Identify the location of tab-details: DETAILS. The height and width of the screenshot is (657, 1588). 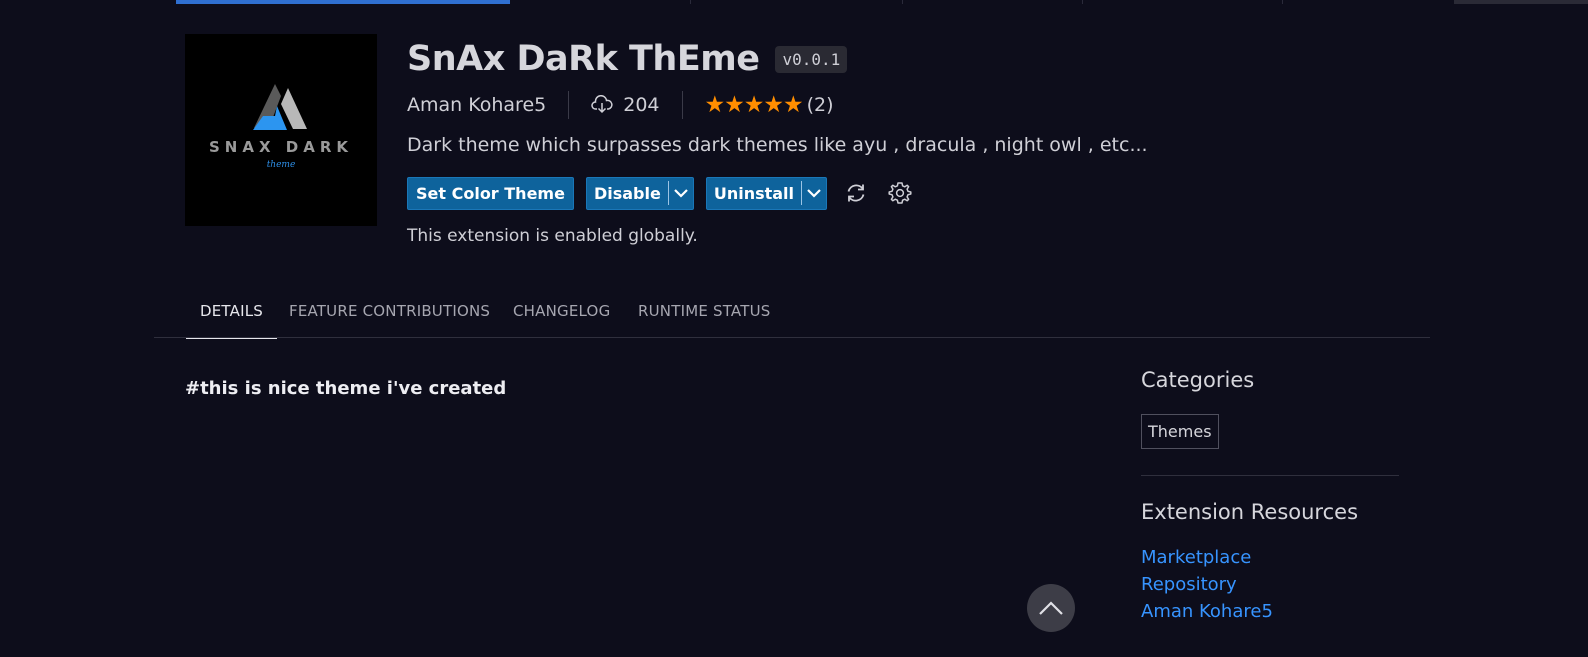
(231, 314).